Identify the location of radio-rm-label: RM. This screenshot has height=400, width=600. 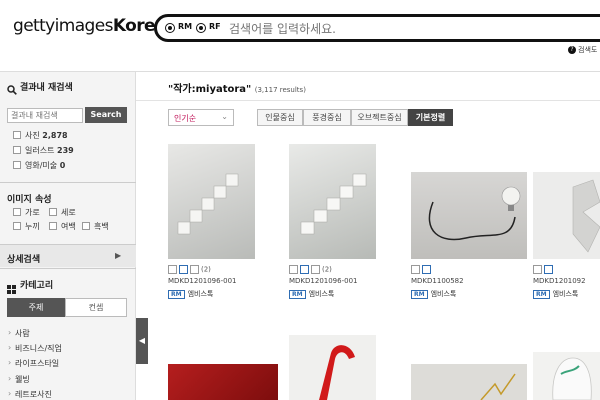
(185, 26).